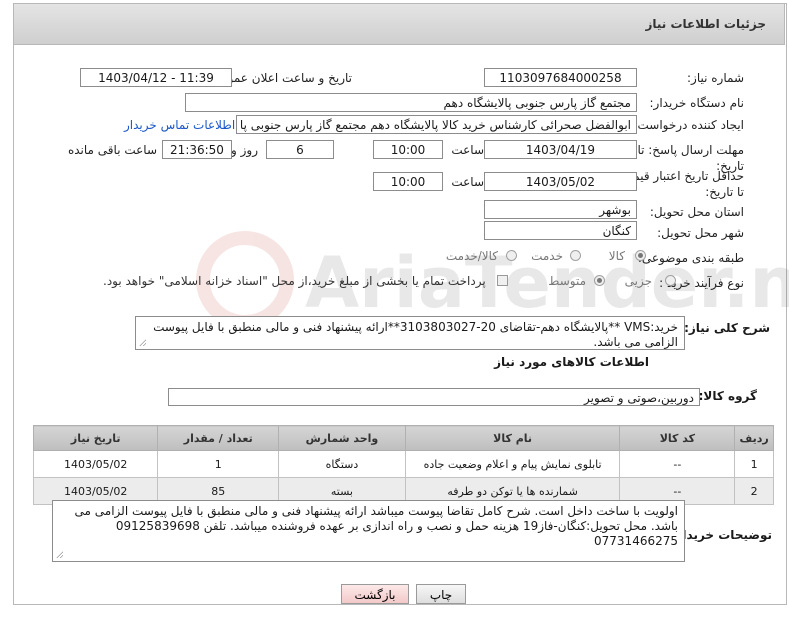 The height and width of the screenshot is (620, 789). I want to click on remaining-time-label: ساعت باقی مانده, so click(112, 150).